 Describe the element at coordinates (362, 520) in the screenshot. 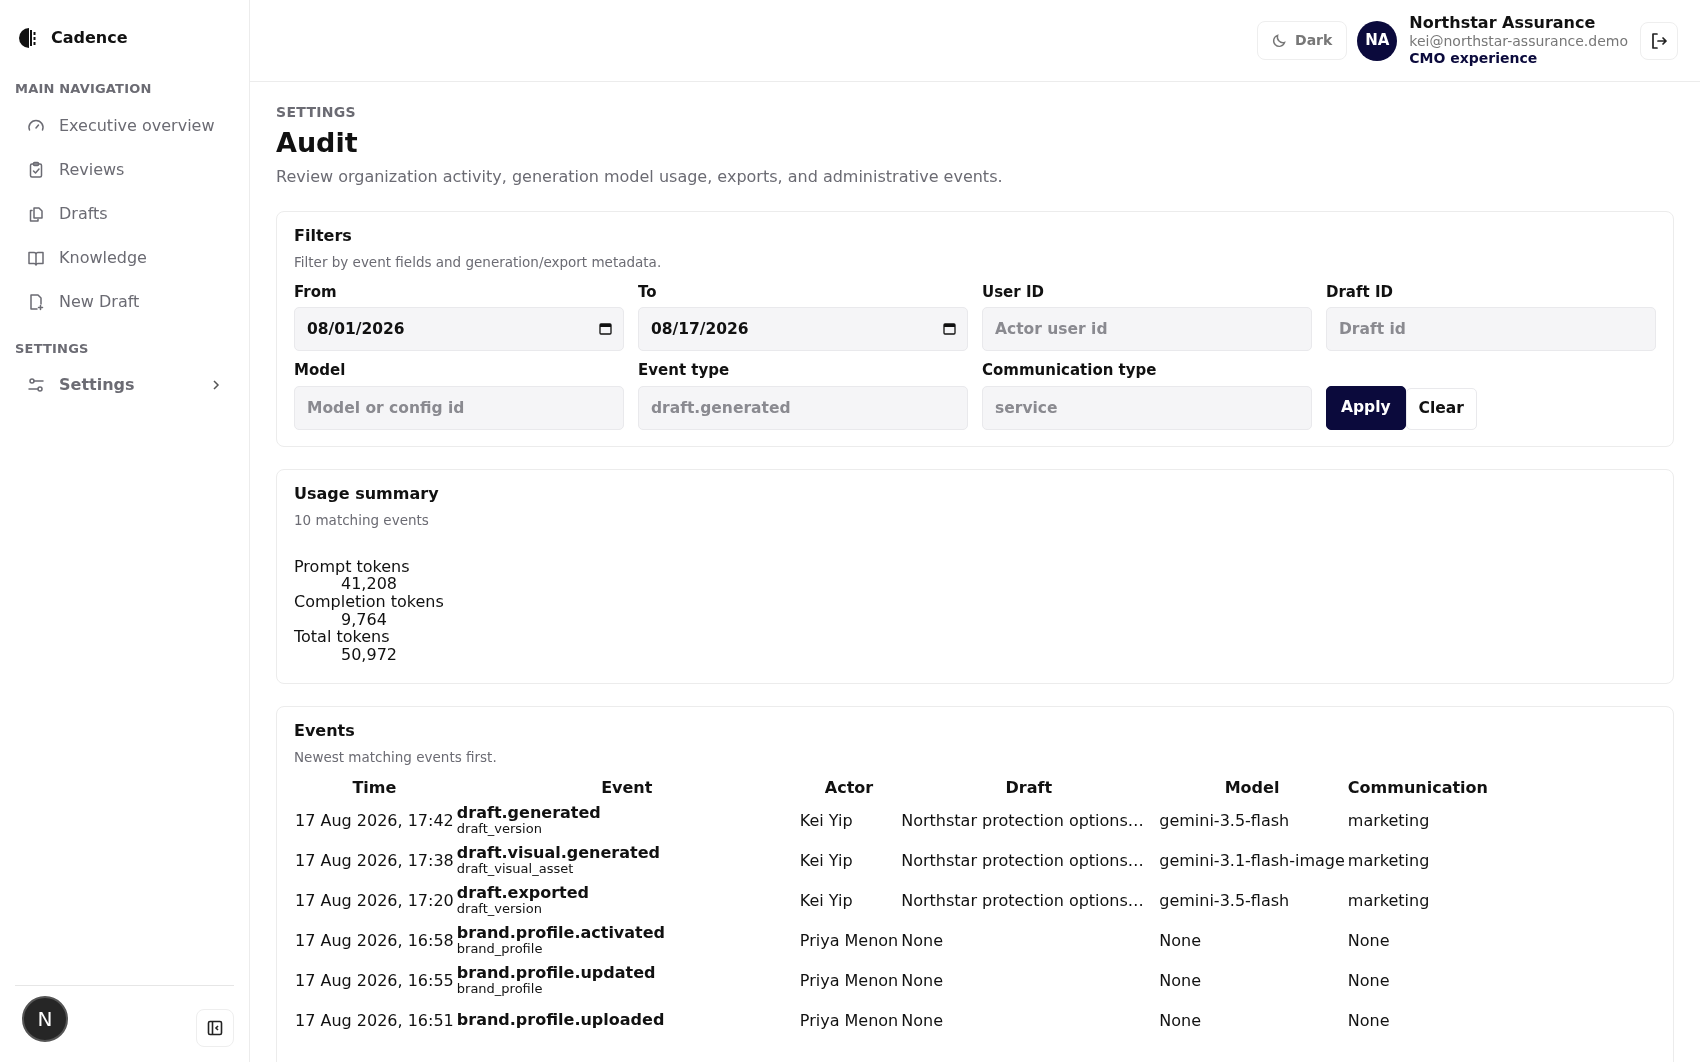

I see `card-subtitle: 10 matching events` at that location.